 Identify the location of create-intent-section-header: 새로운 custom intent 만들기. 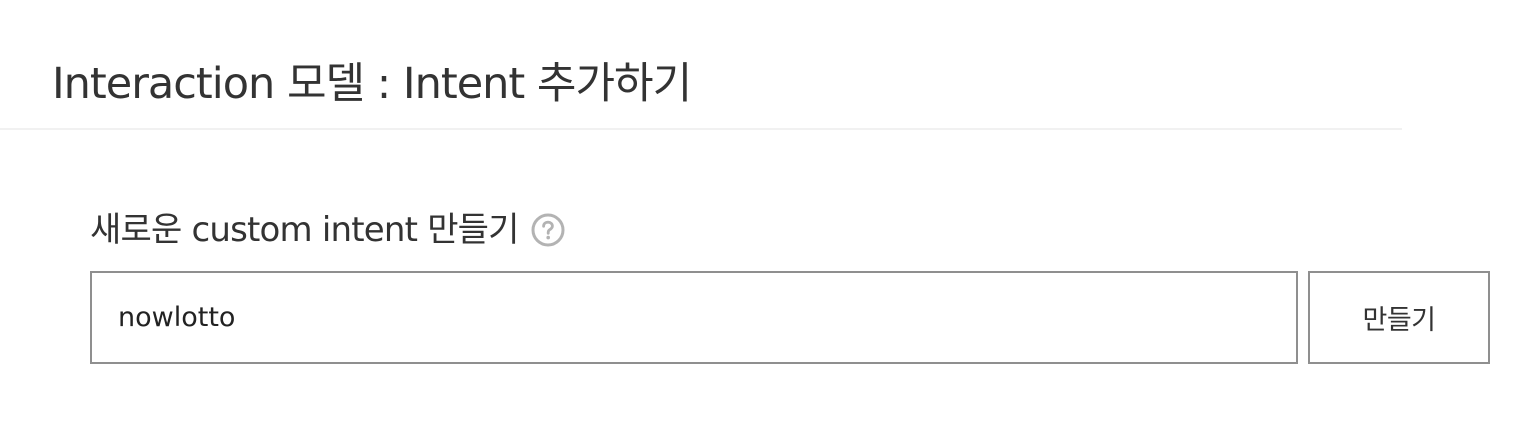
(327, 230).